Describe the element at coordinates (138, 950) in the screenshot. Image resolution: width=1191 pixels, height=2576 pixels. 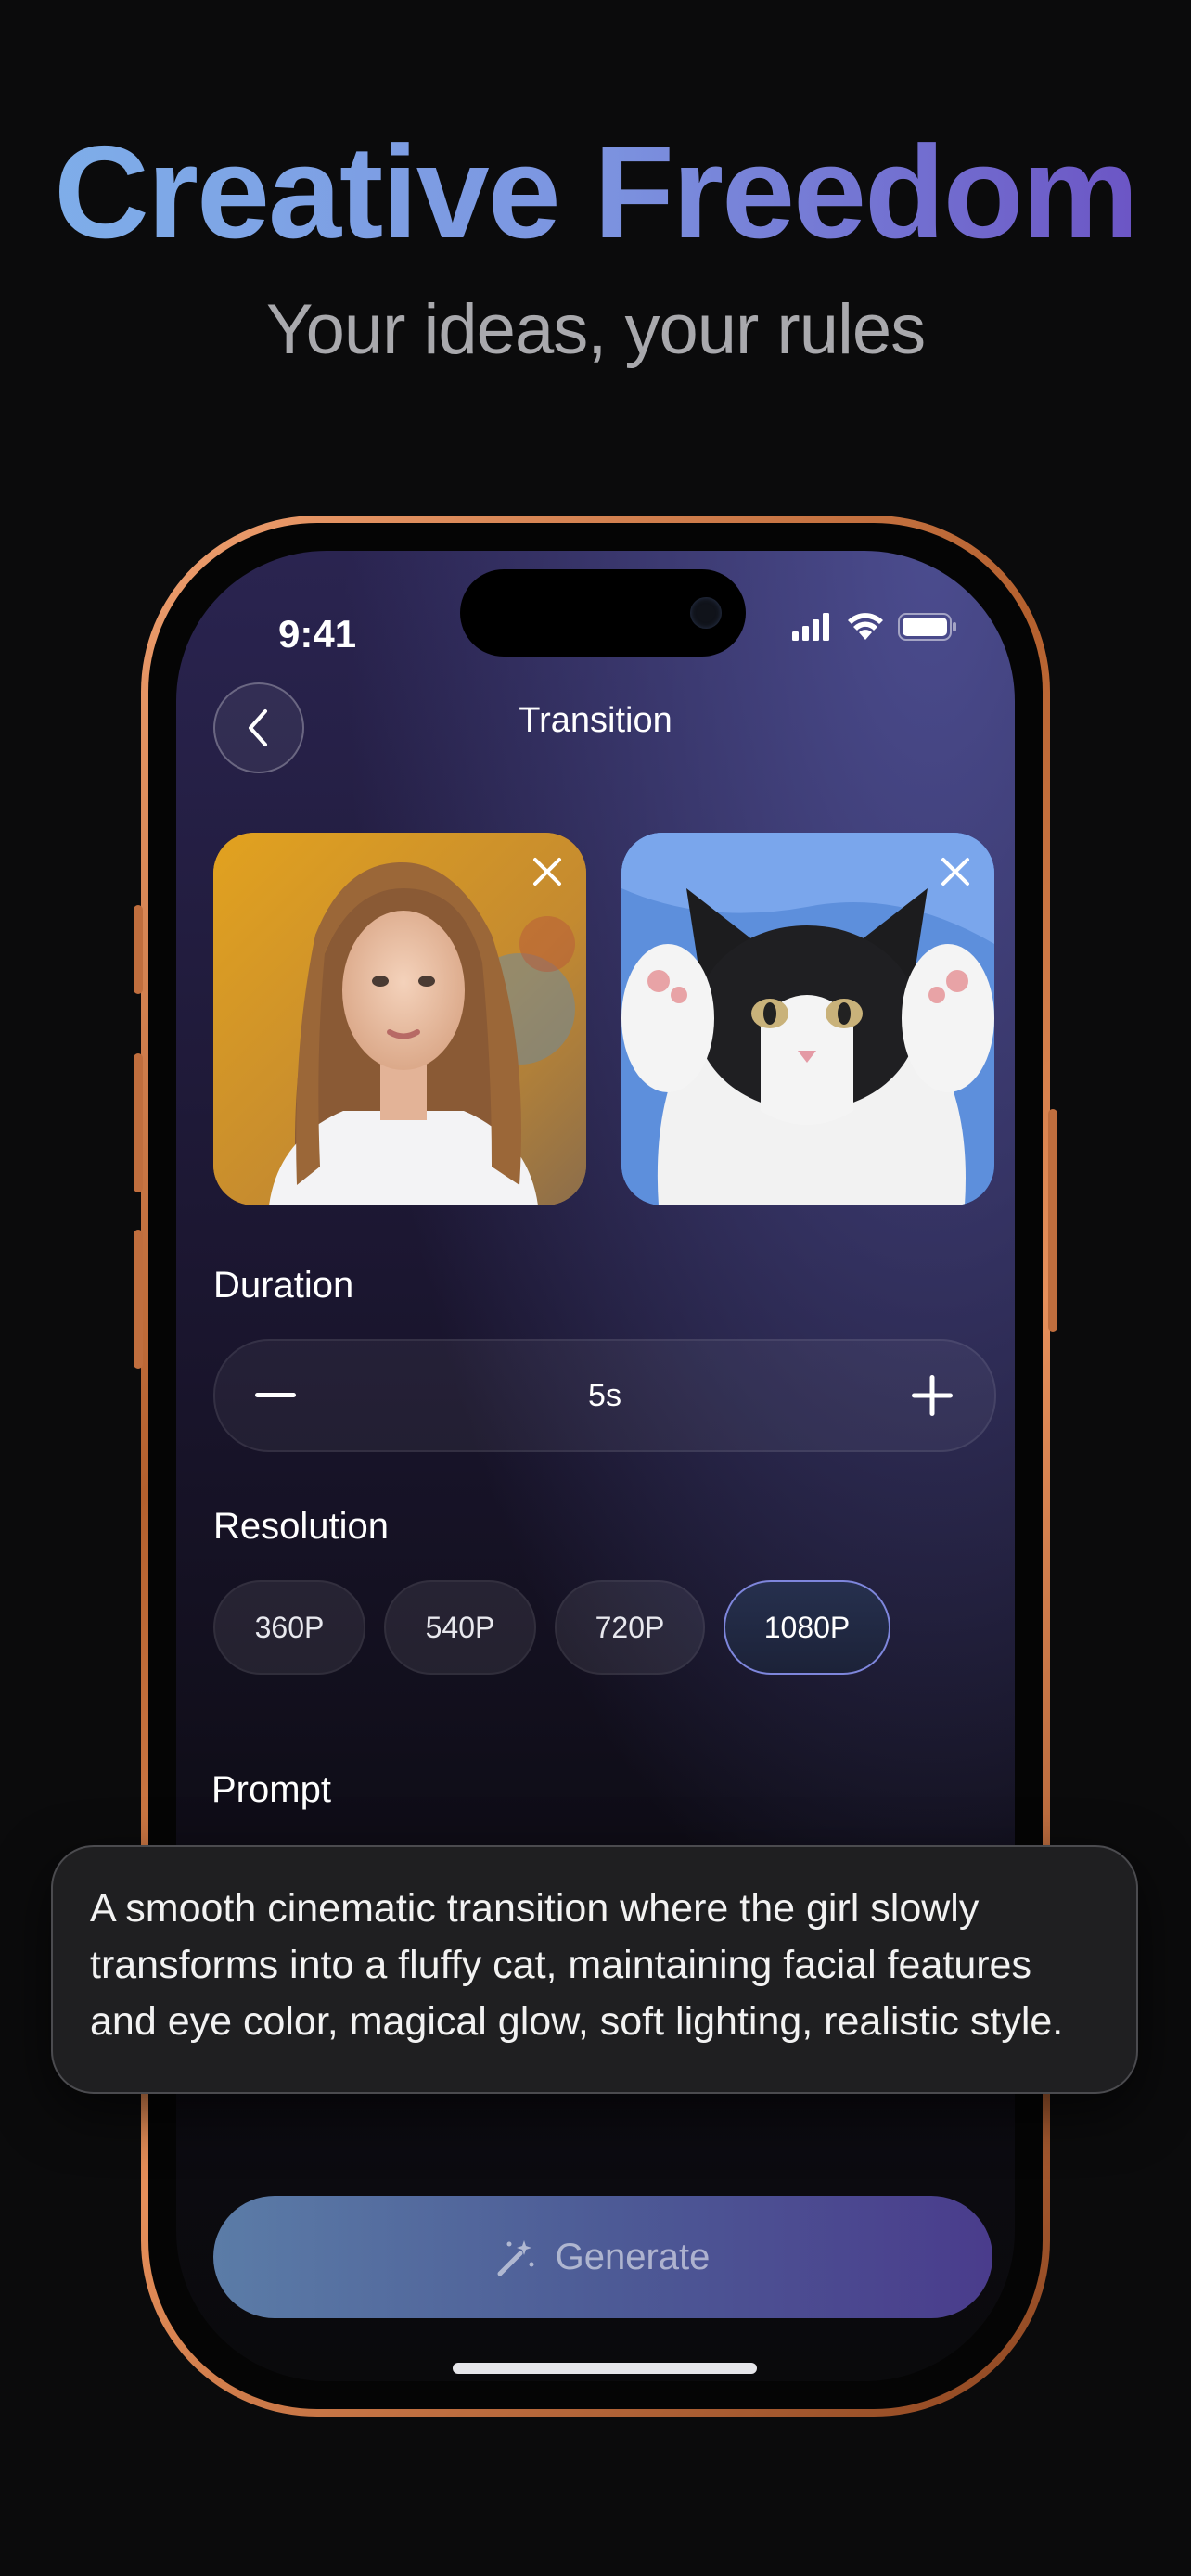
I see `silent-switch` at that location.